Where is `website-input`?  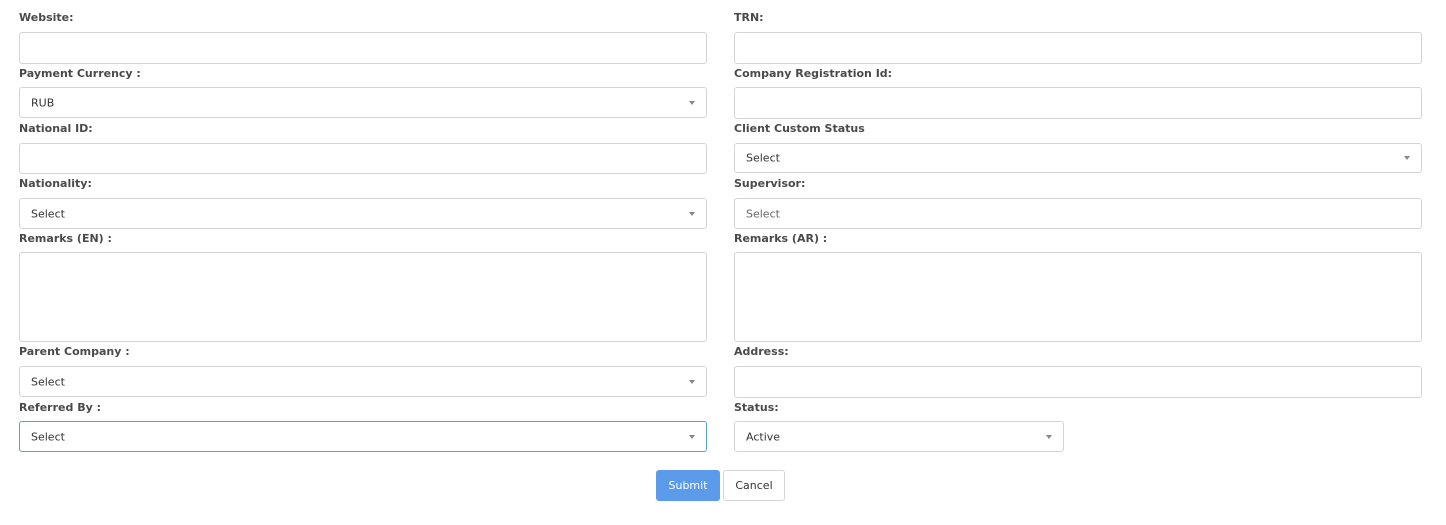 website-input is located at coordinates (363, 48).